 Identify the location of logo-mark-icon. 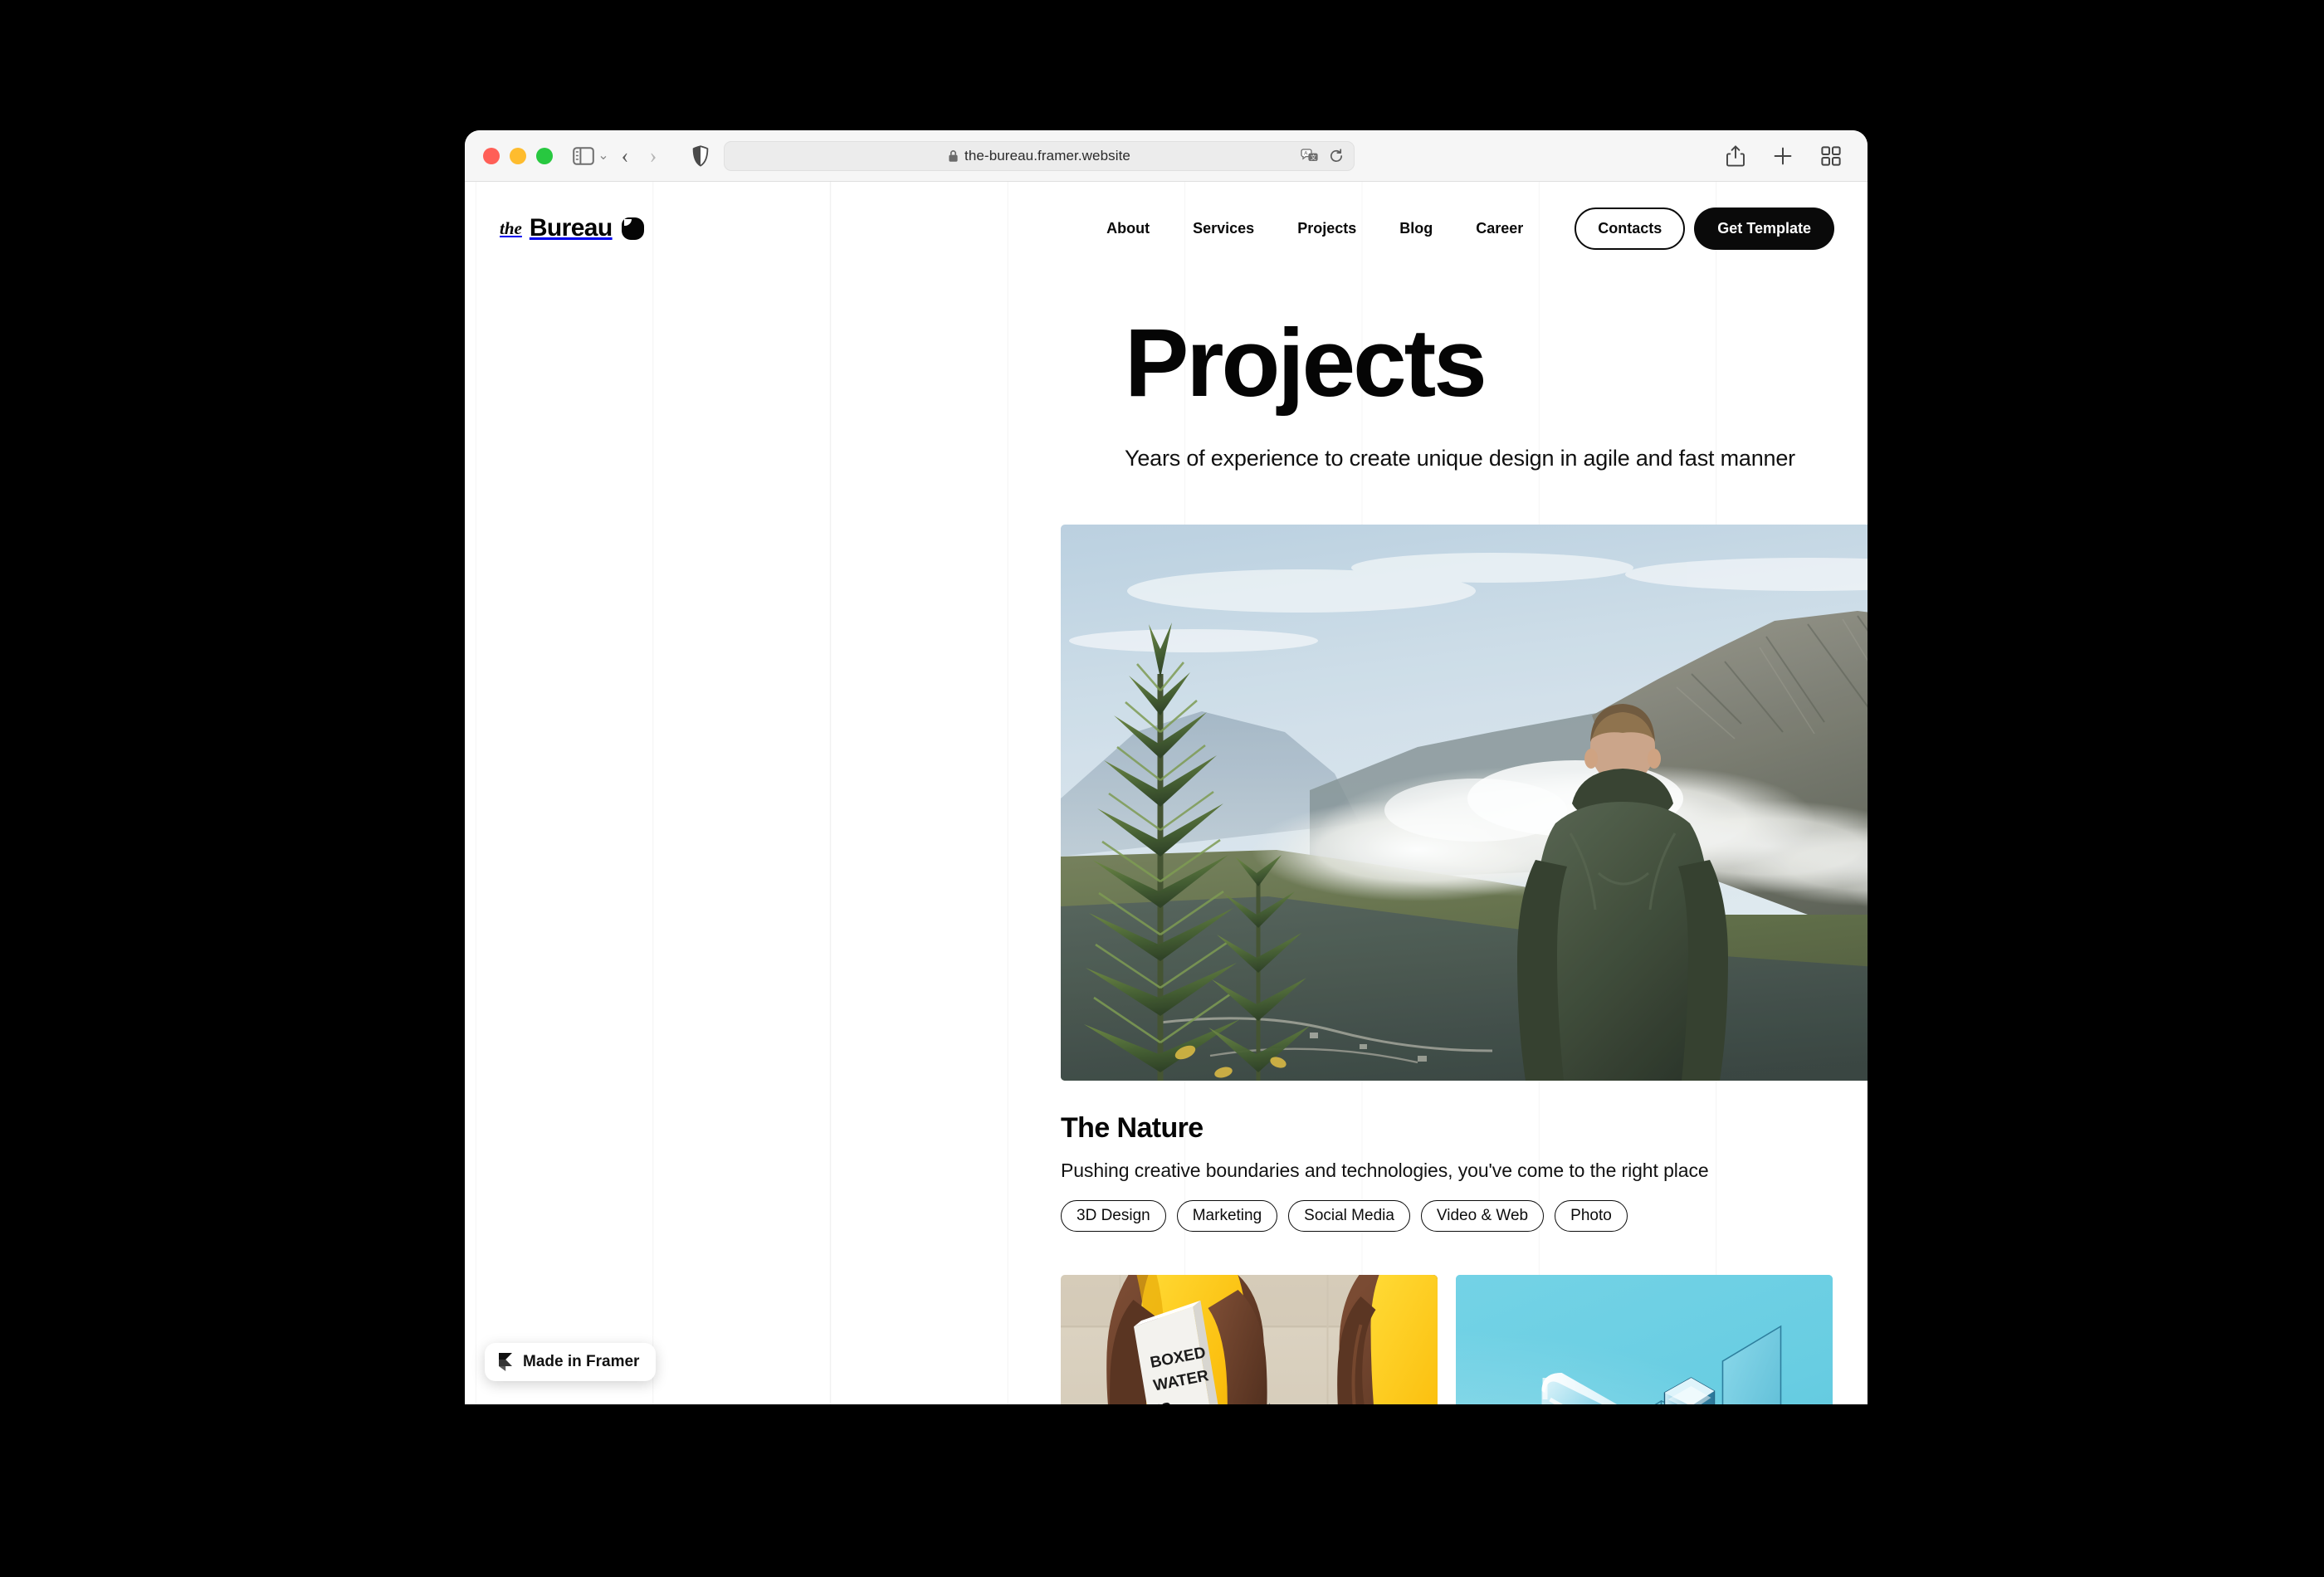
(632, 228).